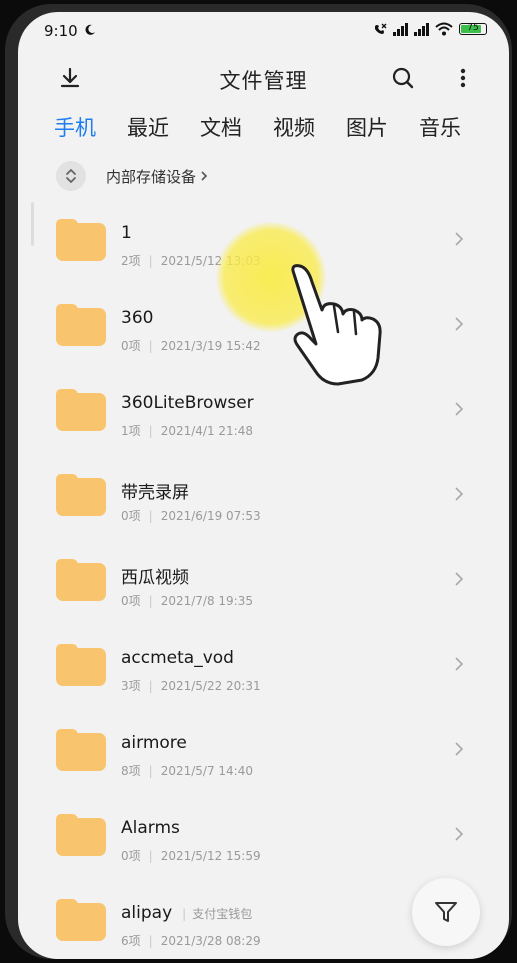 The height and width of the screenshot is (963, 517). Describe the element at coordinates (221, 130) in the screenshot. I see `tab-documents: 文档` at that location.